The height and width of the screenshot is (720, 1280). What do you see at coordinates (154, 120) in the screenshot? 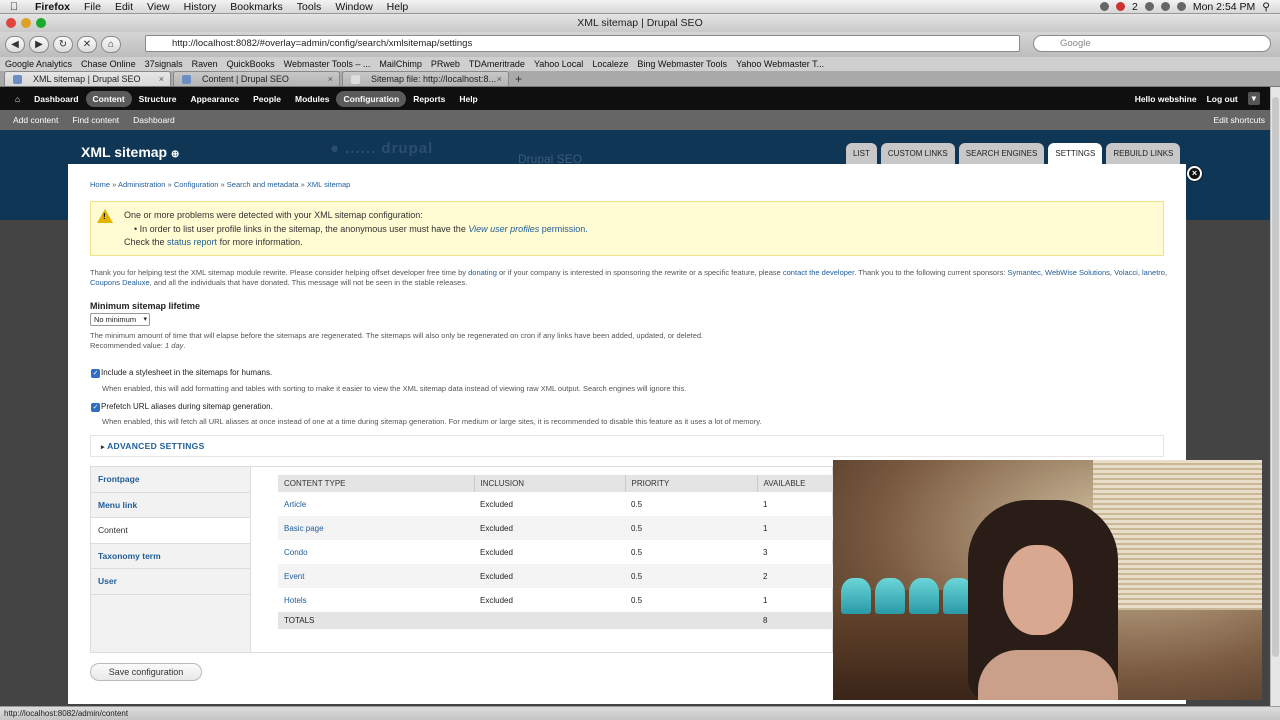
I see `shortcut-dashboard: Dashboard` at bounding box center [154, 120].